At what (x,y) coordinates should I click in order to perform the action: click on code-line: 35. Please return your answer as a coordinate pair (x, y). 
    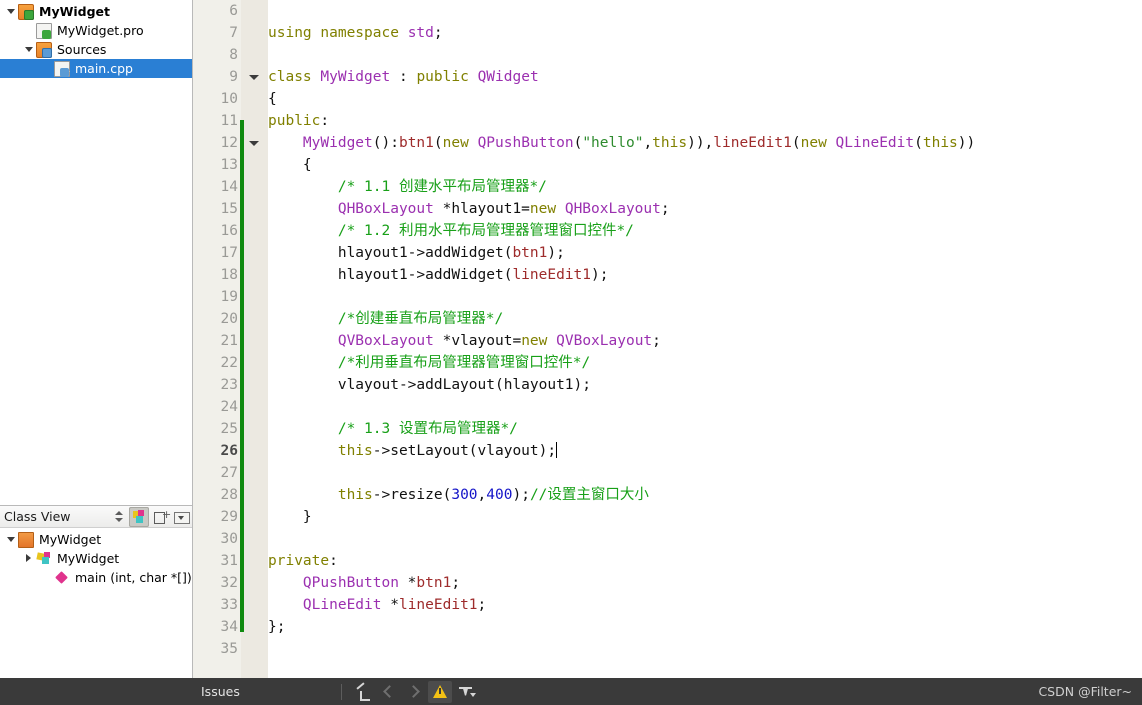
    Looking at the image, I should click on (667, 649).